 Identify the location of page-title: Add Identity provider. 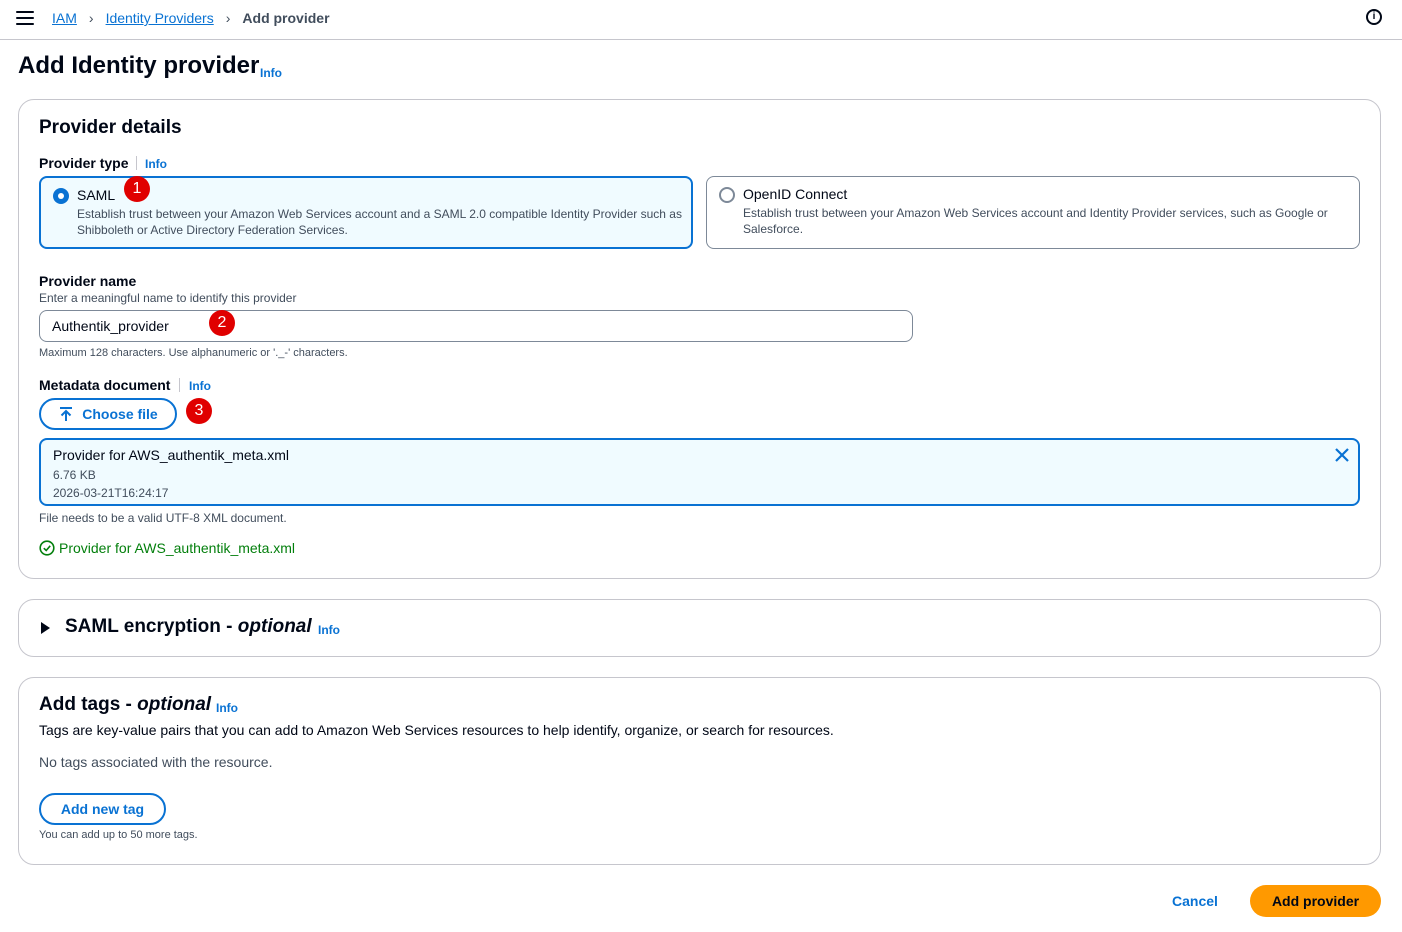
(139, 65).